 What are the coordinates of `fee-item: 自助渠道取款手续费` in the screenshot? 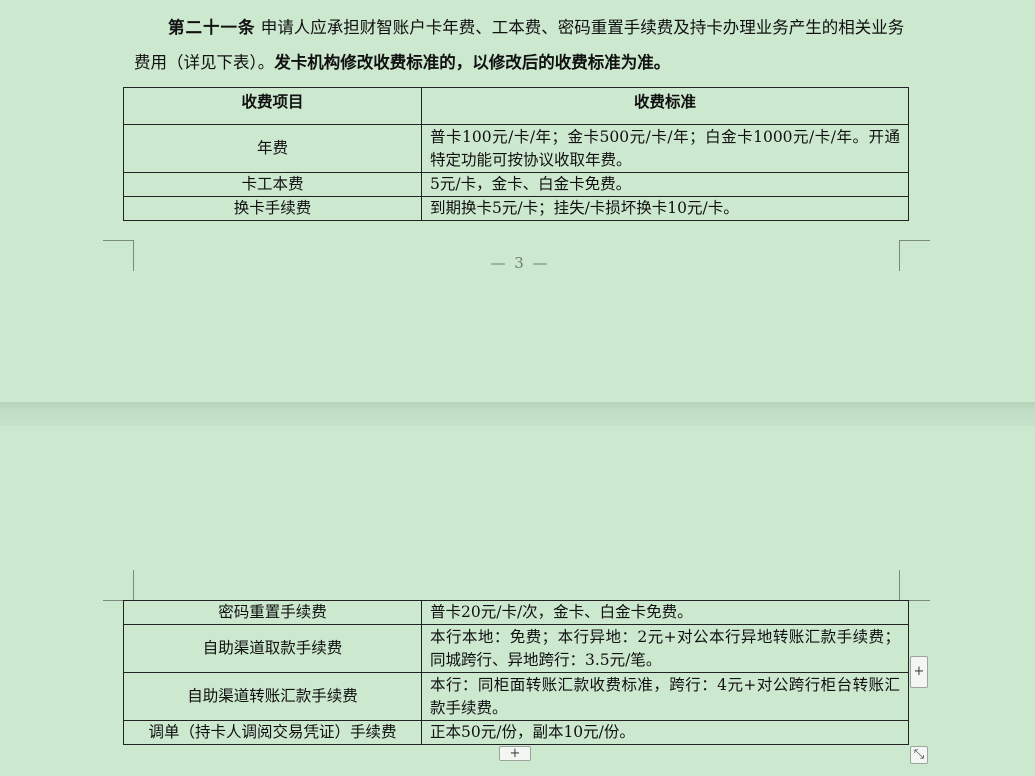 It's located at (272, 648).